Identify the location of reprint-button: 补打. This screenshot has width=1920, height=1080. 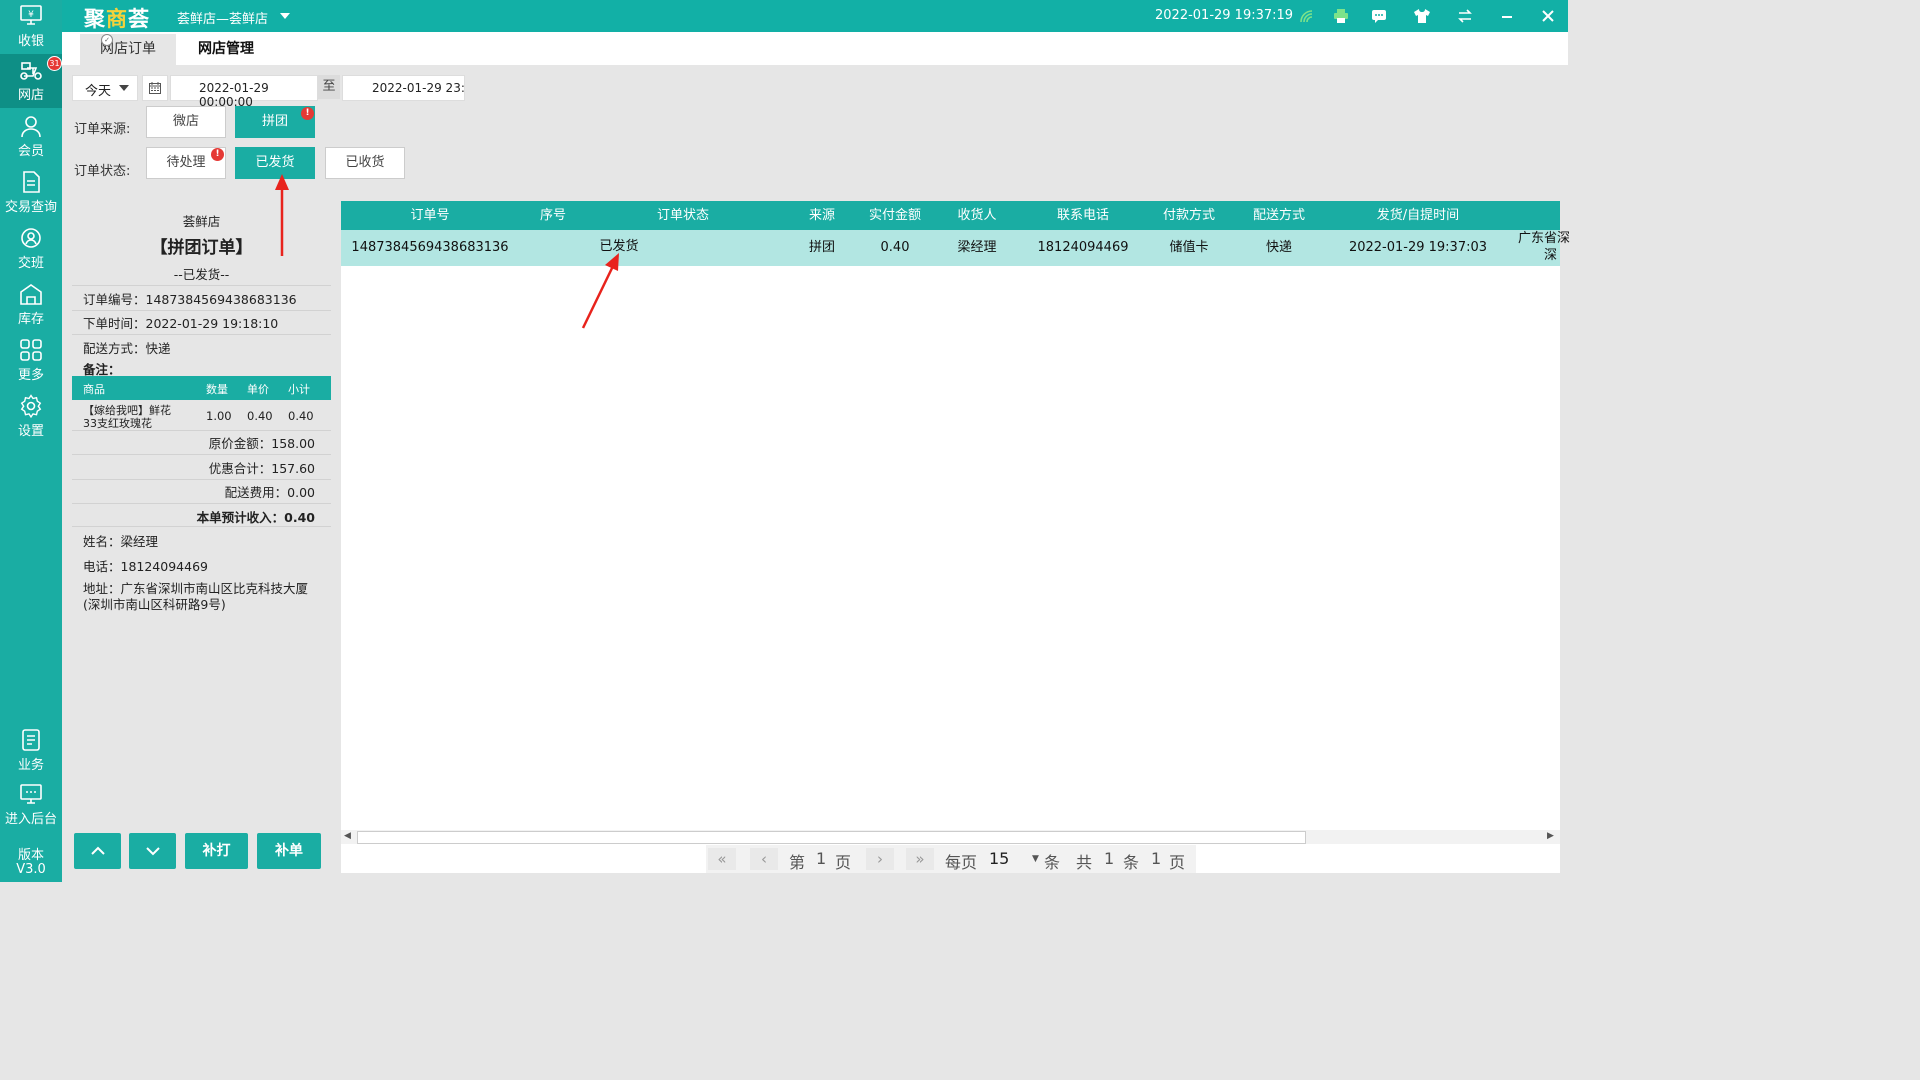
(216, 851).